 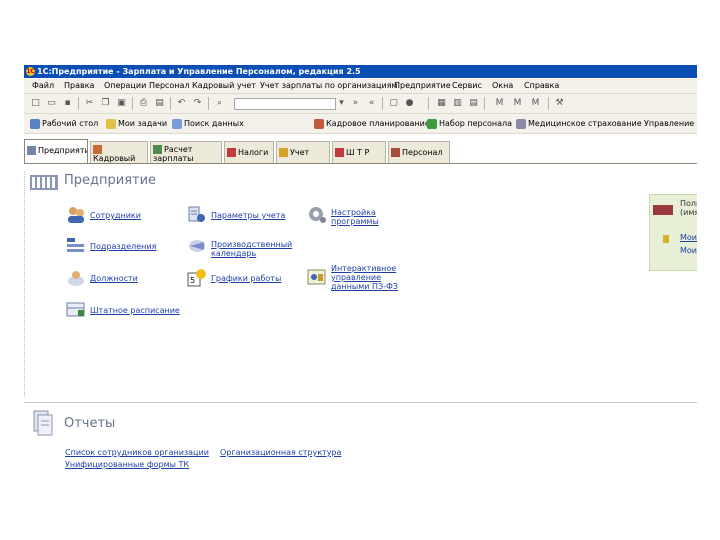 What do you see at coordinates (670, 123) in the screenshot?
I see `hr-management-button: Управление кадрами` at bounding box center [670, 123].